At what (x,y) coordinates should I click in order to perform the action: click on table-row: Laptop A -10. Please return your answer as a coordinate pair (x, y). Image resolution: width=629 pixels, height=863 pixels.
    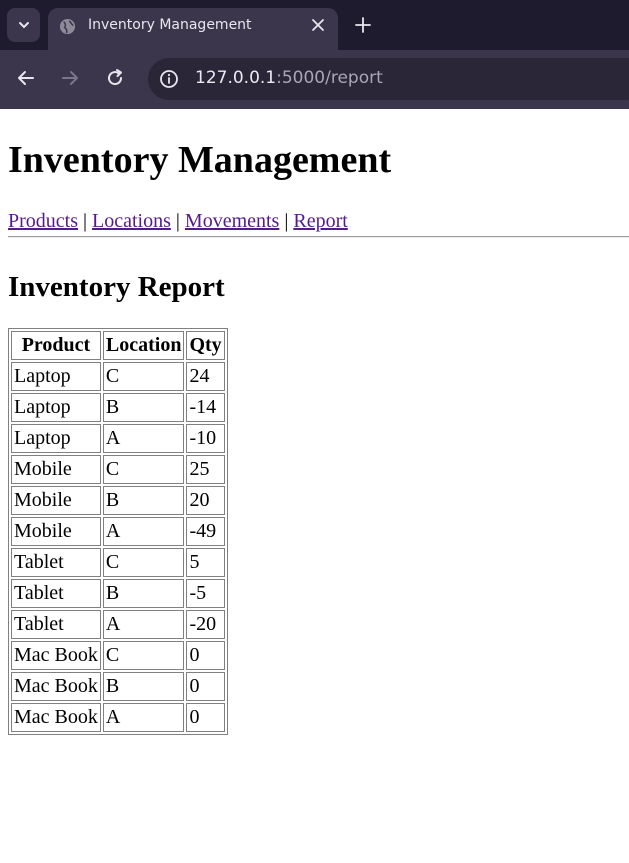
    Looking at the image, I should click on (118, 438).